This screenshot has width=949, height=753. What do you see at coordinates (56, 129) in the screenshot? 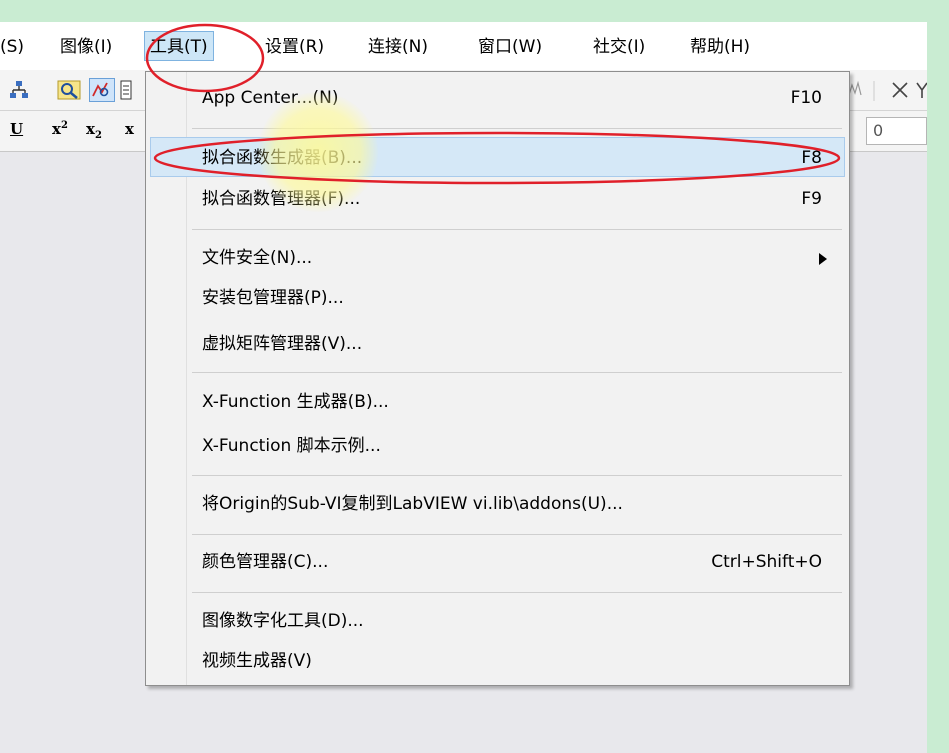
I see `superscript-x: x` at bounding box center [56, 129].